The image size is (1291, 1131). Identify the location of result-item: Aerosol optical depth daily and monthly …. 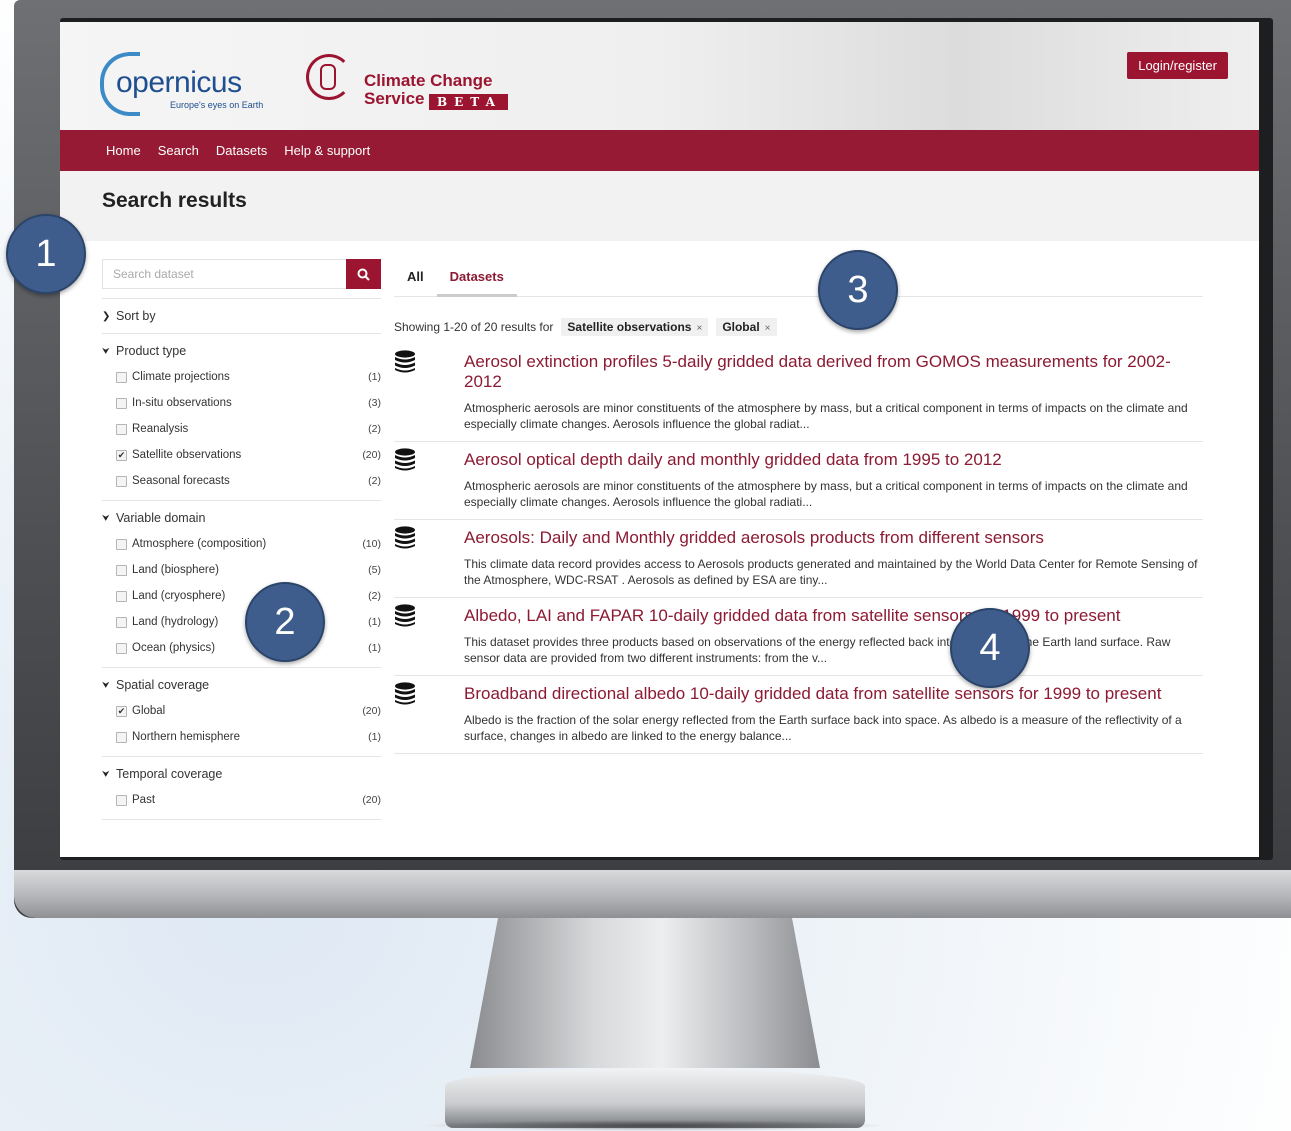
(798, 481).